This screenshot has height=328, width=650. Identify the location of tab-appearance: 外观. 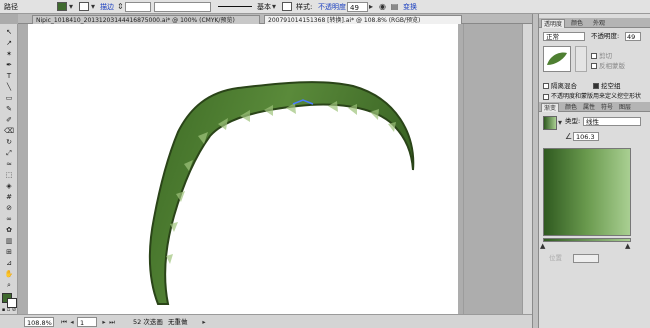
(599, 23).